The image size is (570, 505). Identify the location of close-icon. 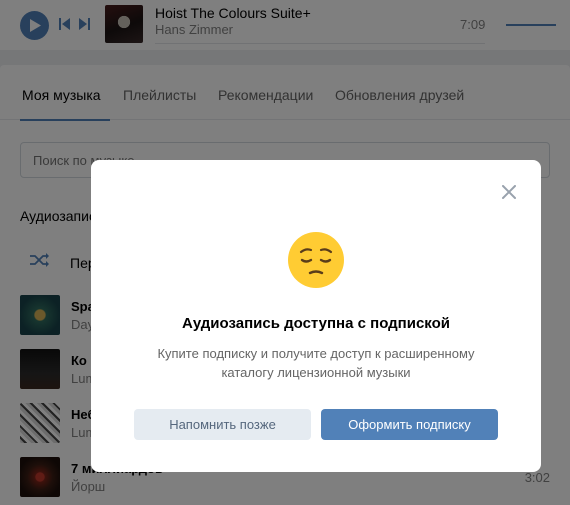
(509, 192).